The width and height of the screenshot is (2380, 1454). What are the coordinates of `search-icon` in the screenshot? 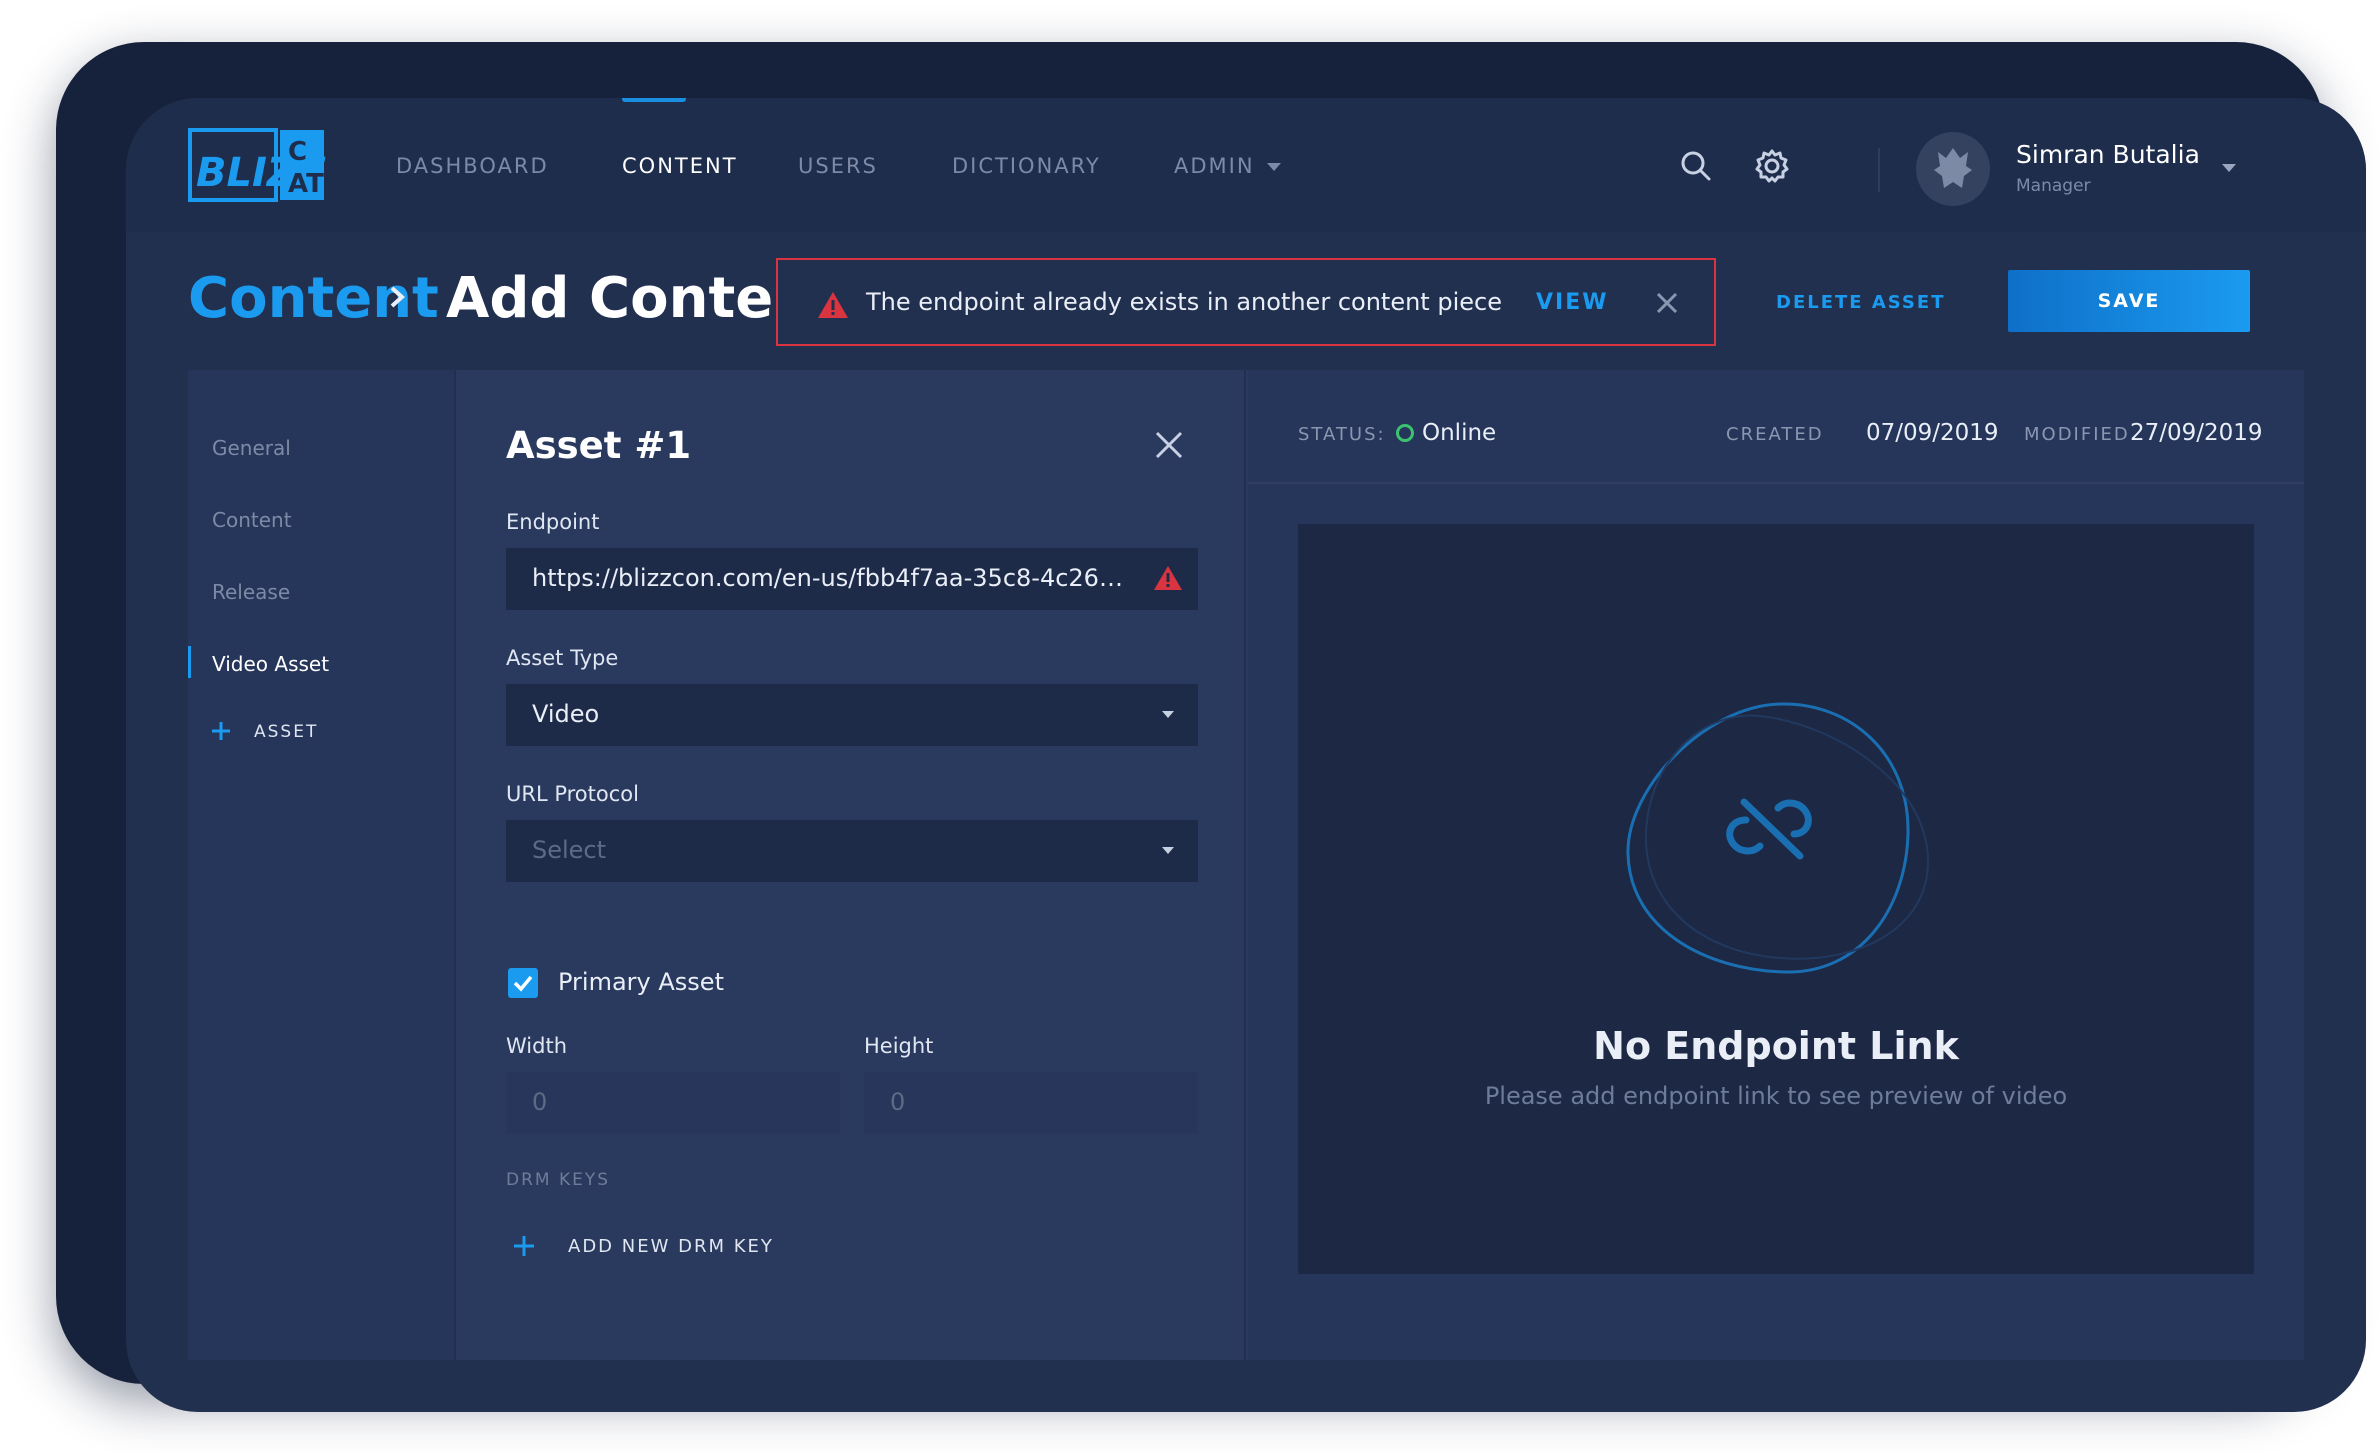 It's located at (1696, 166).